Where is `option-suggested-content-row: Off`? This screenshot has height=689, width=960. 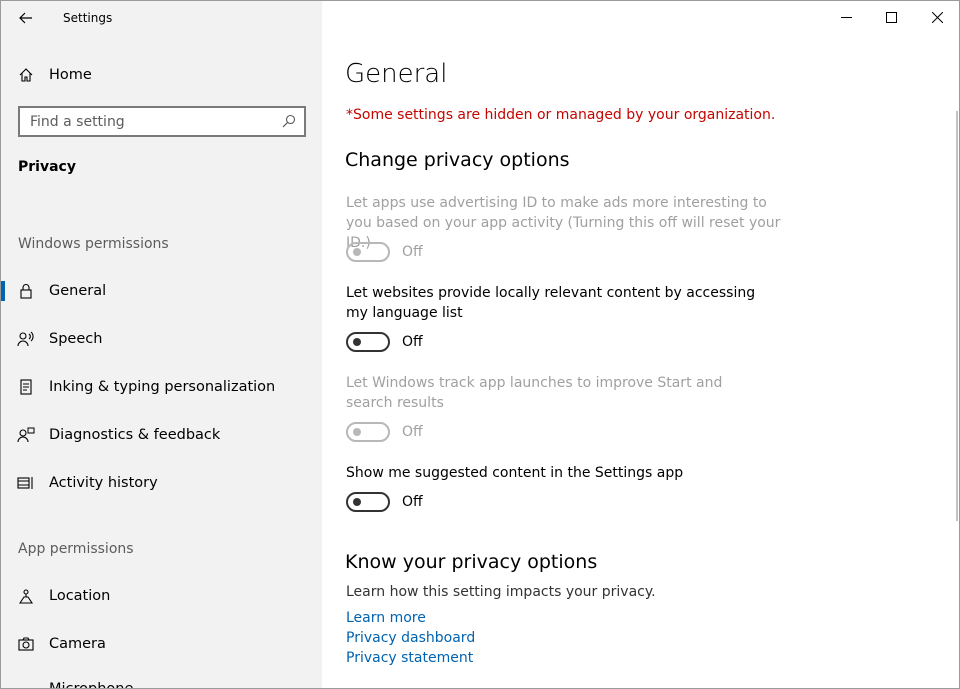 option-suggested-content-row: Off is located at coordinates (384, 502).